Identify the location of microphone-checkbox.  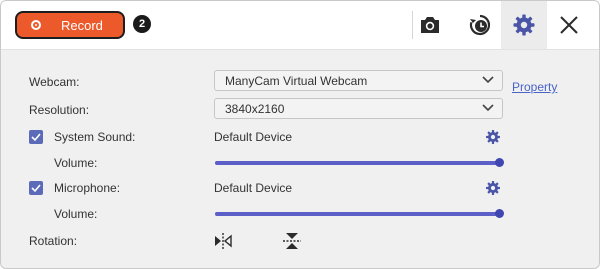
(36, 188).